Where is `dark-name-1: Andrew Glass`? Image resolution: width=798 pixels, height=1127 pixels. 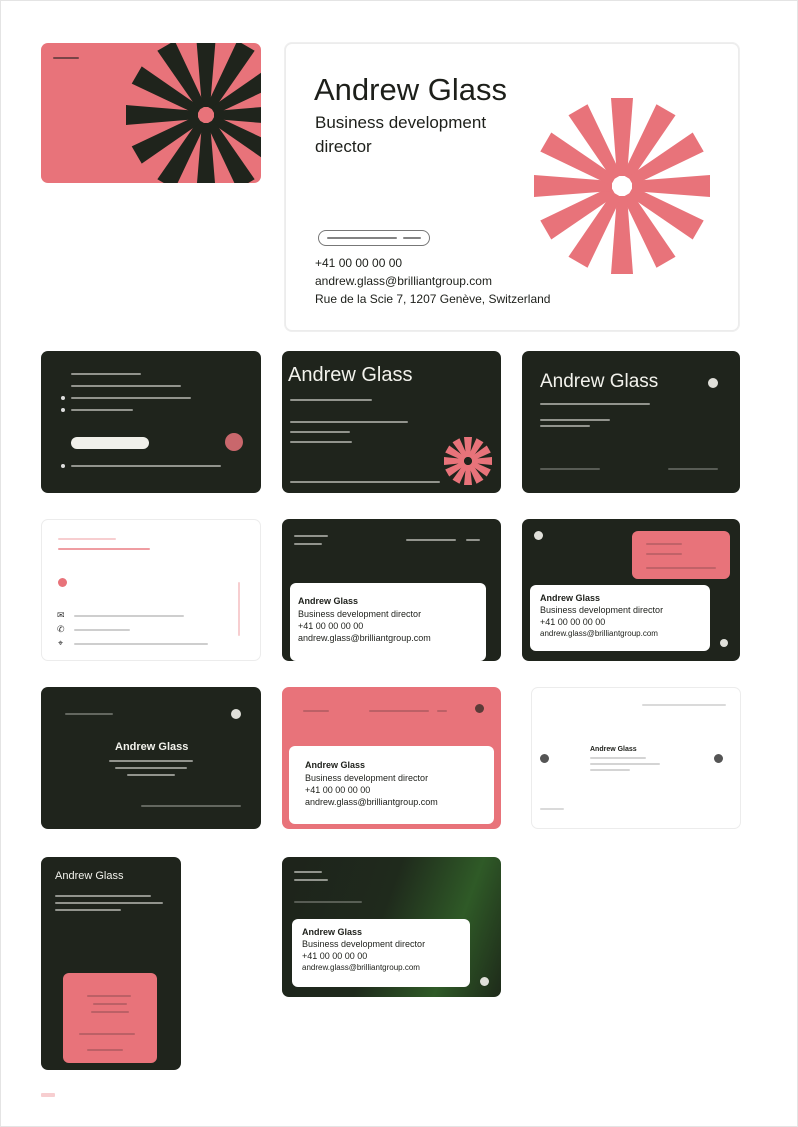
dark-name-1: Andrew Glass is located at coordinates (350, 375).